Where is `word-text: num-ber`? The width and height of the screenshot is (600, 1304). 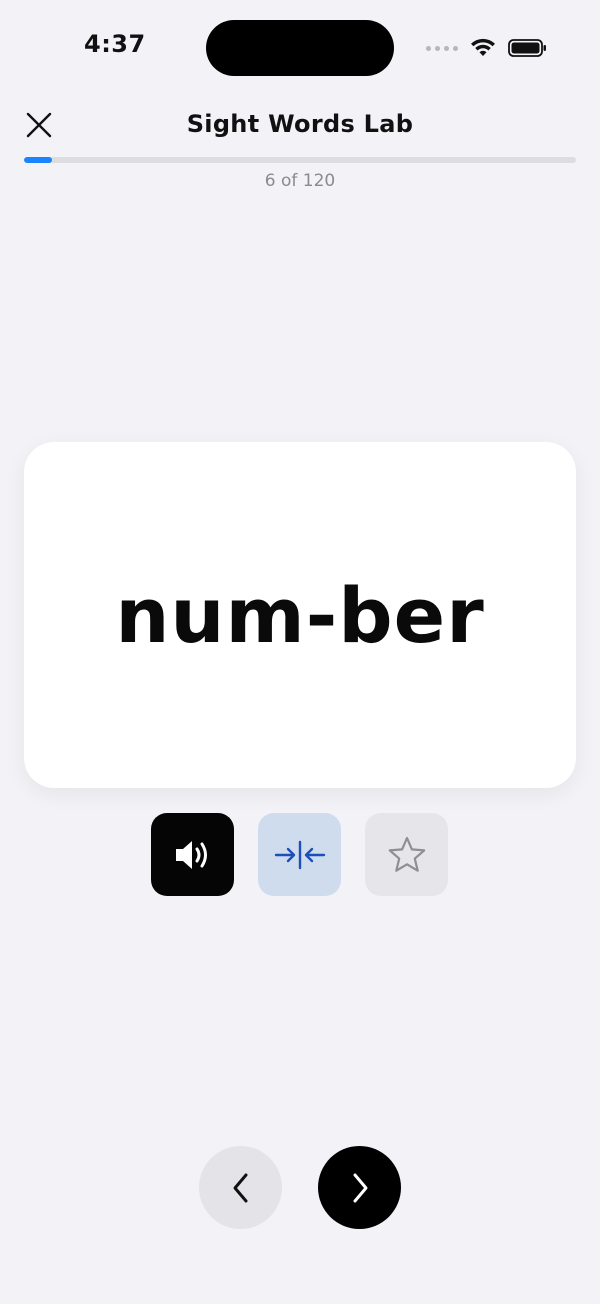
word-text: num-ber is located at coordinates (300, 615).